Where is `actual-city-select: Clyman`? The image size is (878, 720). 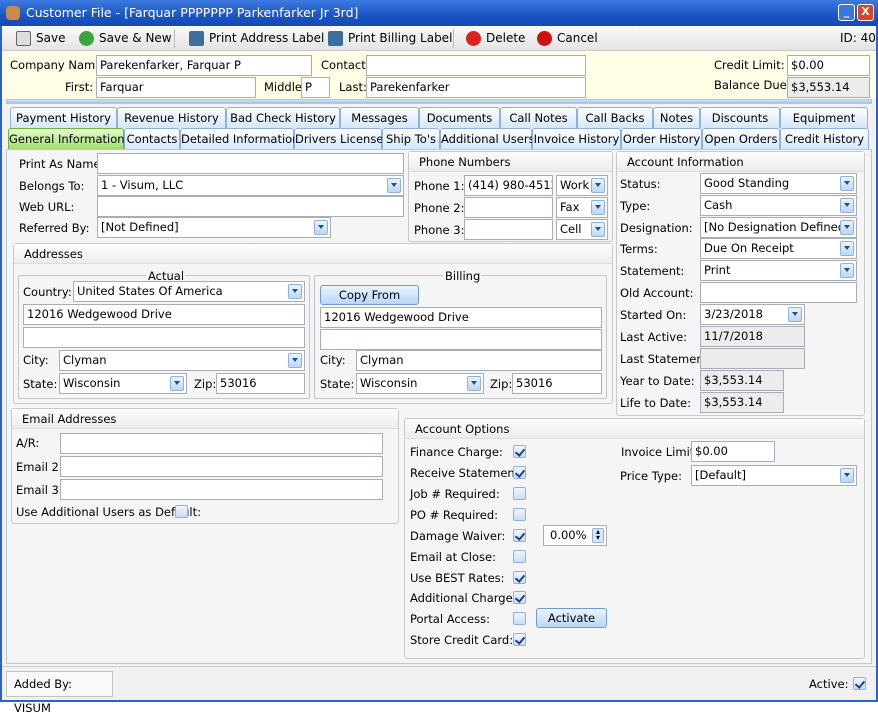 actual-city-select: Clyman is located at coordinates (182, 360).